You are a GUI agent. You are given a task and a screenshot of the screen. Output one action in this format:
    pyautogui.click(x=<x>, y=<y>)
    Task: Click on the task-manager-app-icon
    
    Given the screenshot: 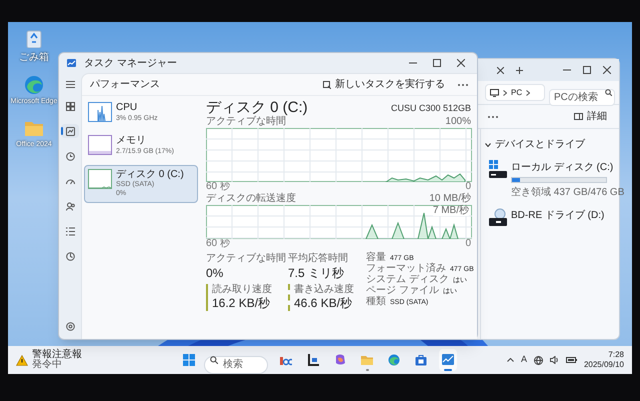 What is the action you would take?
    pyautogui.click(x=71, y=63)
    